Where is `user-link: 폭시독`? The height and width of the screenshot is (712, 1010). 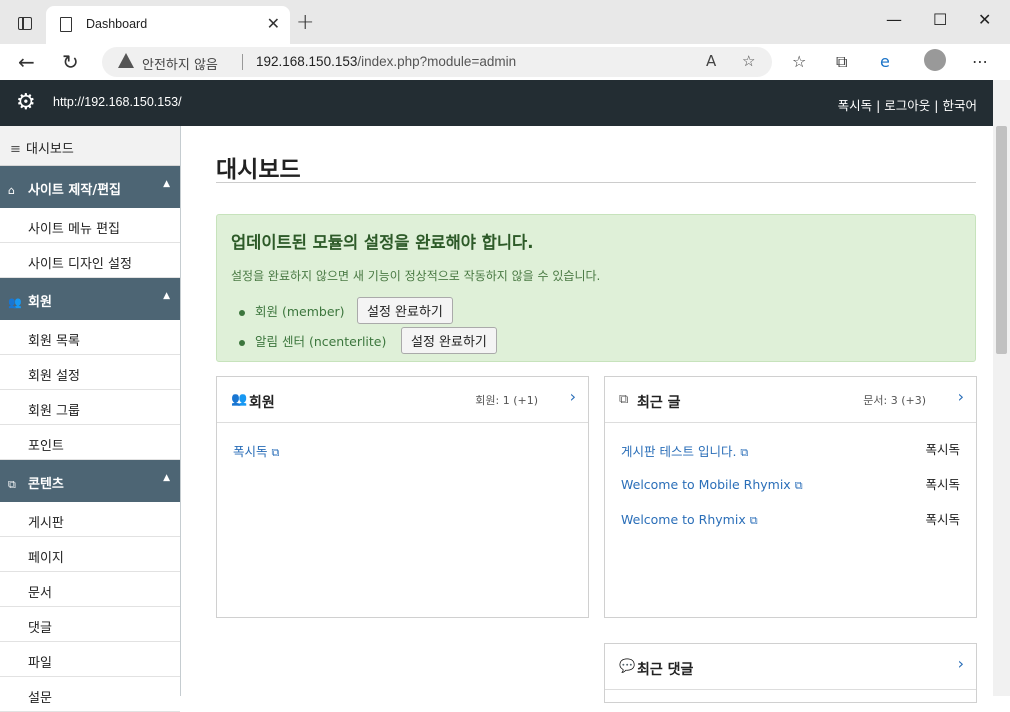 user-link: 폭시독 is located at coordinates (855, 105).